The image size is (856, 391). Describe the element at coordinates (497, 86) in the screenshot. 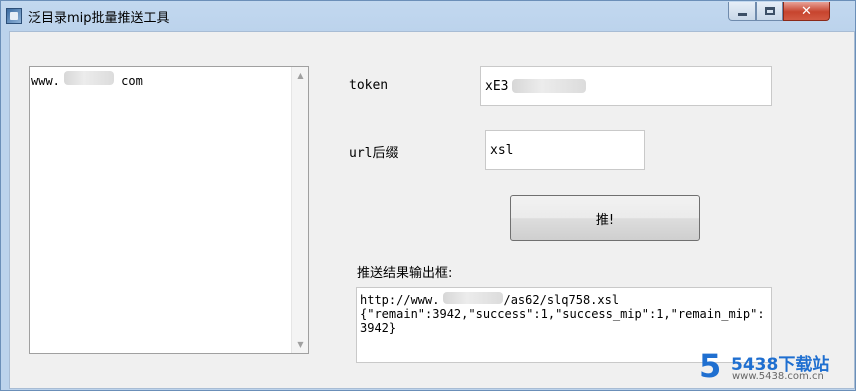

I see `token-value: xE3` at that location.